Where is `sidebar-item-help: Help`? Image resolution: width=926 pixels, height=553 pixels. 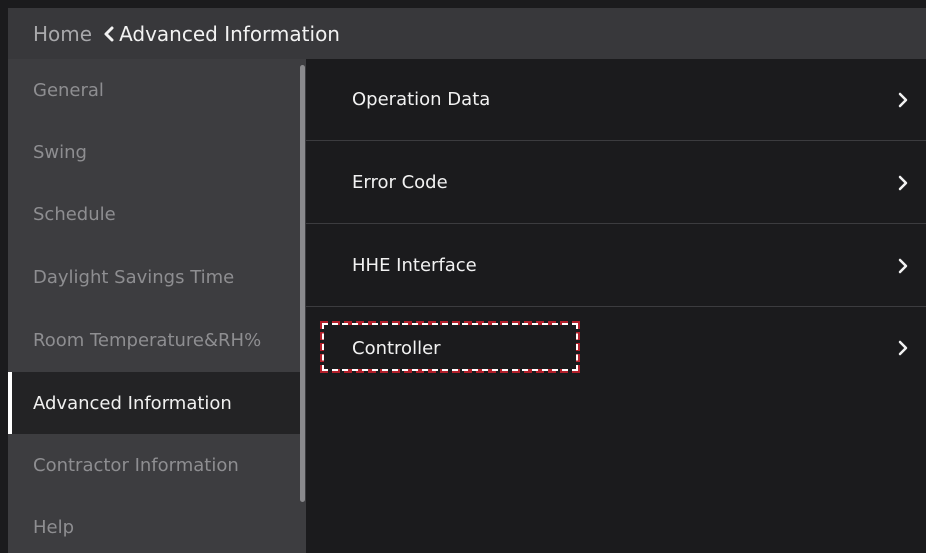 sidebar-item-help: Help is located at coordinates (156, 524).